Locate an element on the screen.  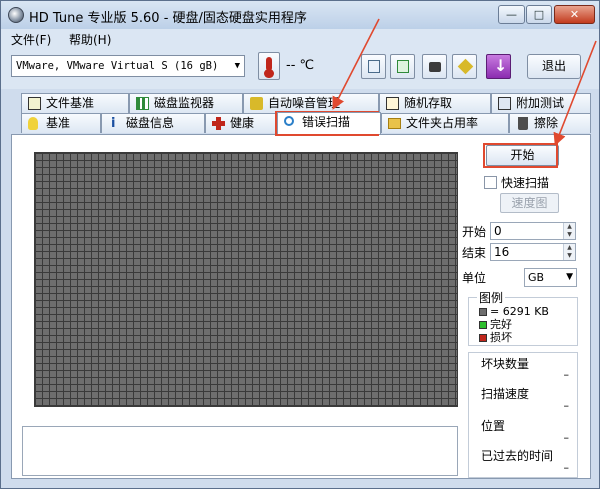
title-bar: HD Tune 专业版 5.60 - 硬盘/固态硬盘实用程序 — □ ✕ is located at coordinates (300, 15).